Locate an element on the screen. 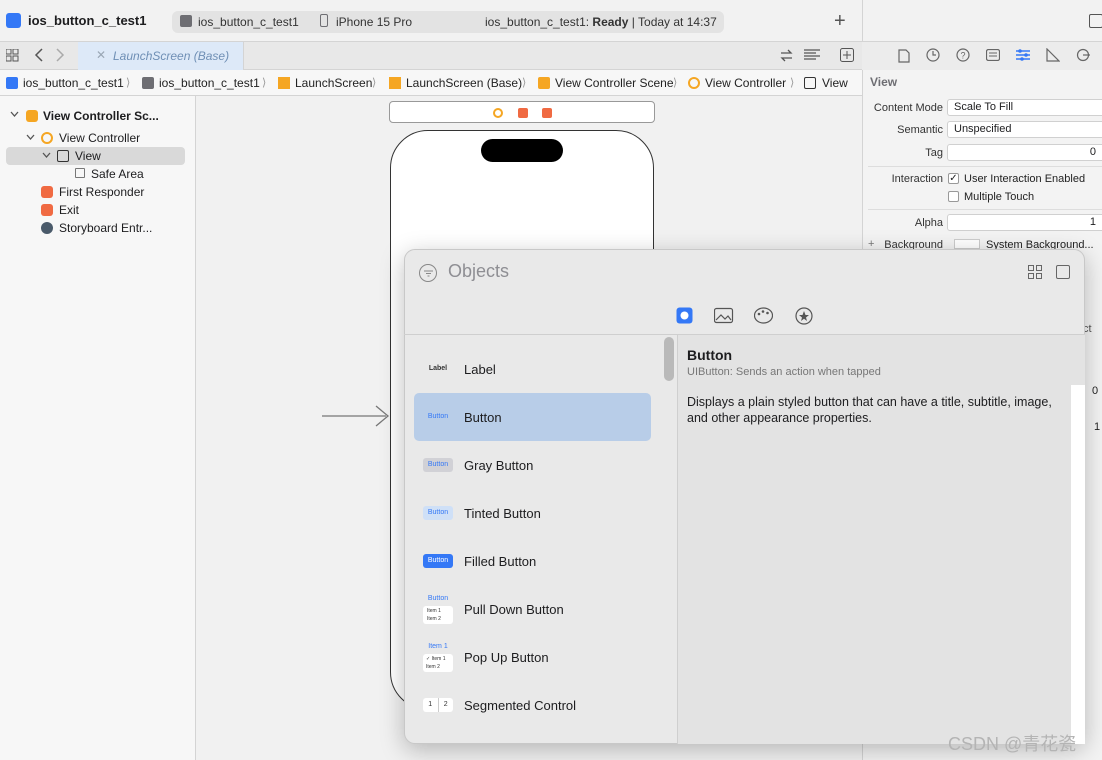 Image resolution: width=1102 pixels, height=760 pixels. folder-icon is located at coordinates (148, 83).